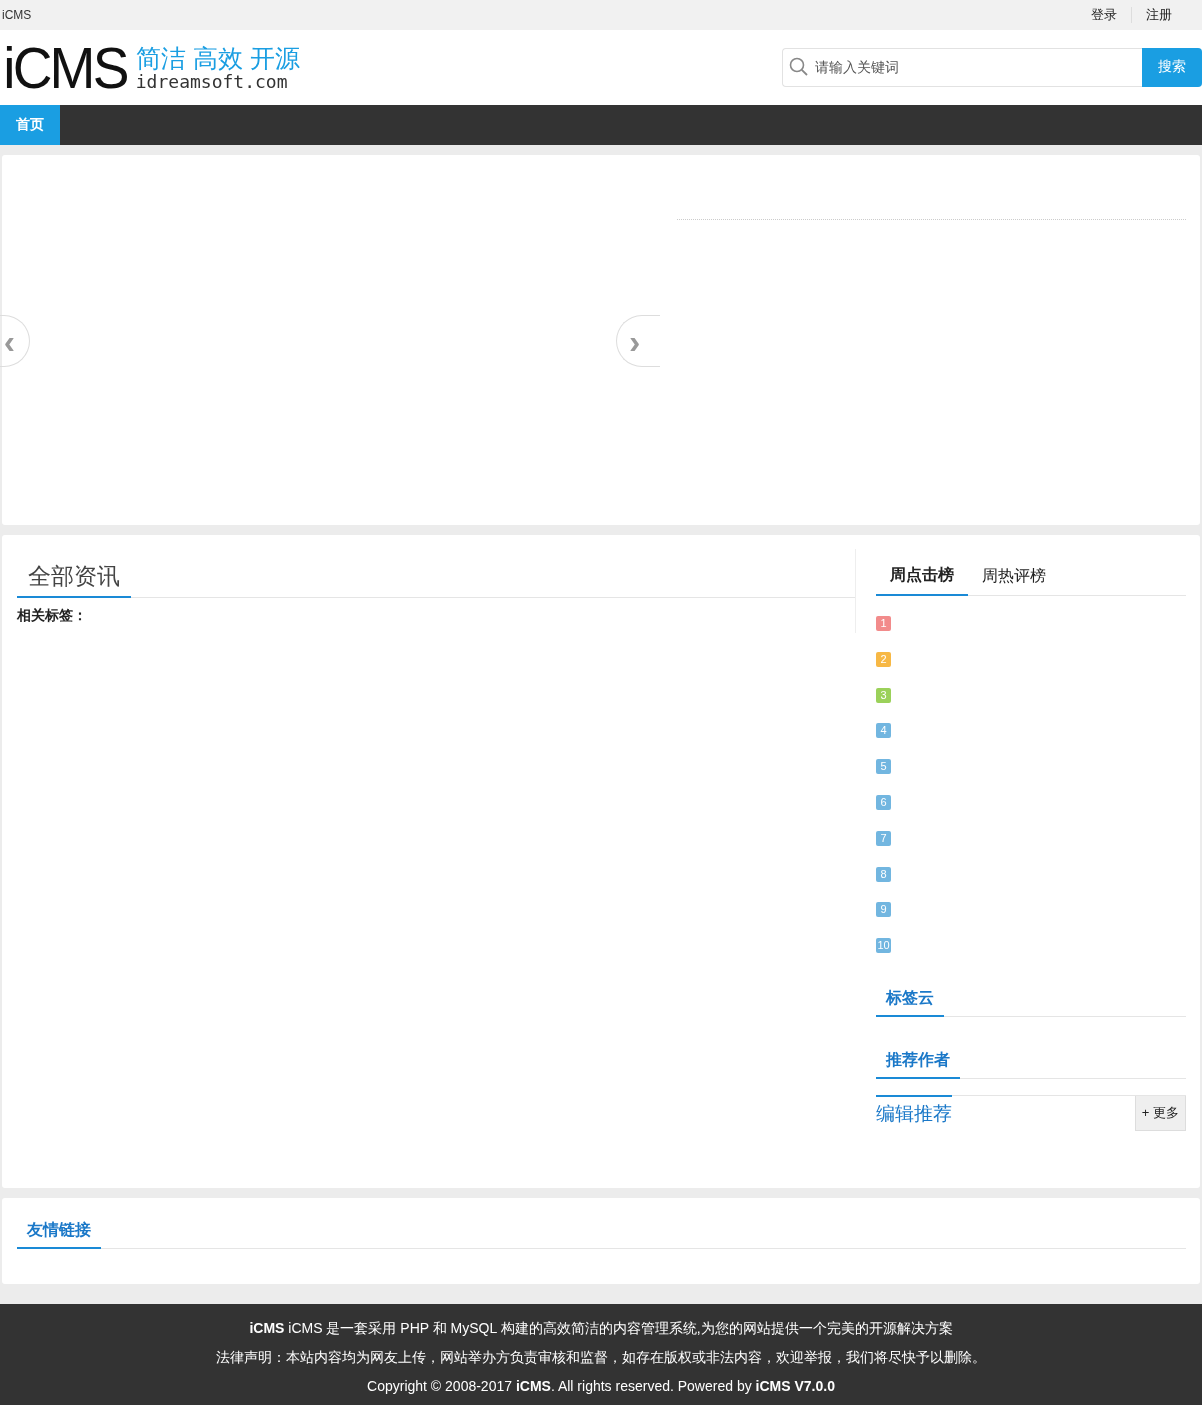  I want to click on footer-text: Copyright © 2008-2017 iCMS. All rights reserved. Powered by iCMS V7.0.0, so click(601, 1386).